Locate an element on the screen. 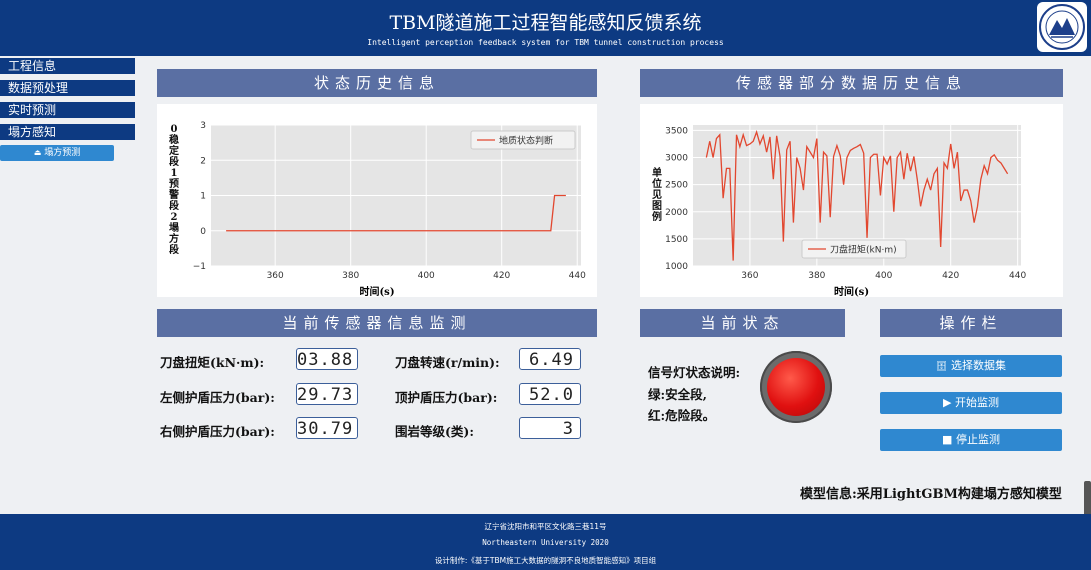 This screenshot has height=570, width=1091. operations-title: 操作栏 is located at coordinates (971, 323).